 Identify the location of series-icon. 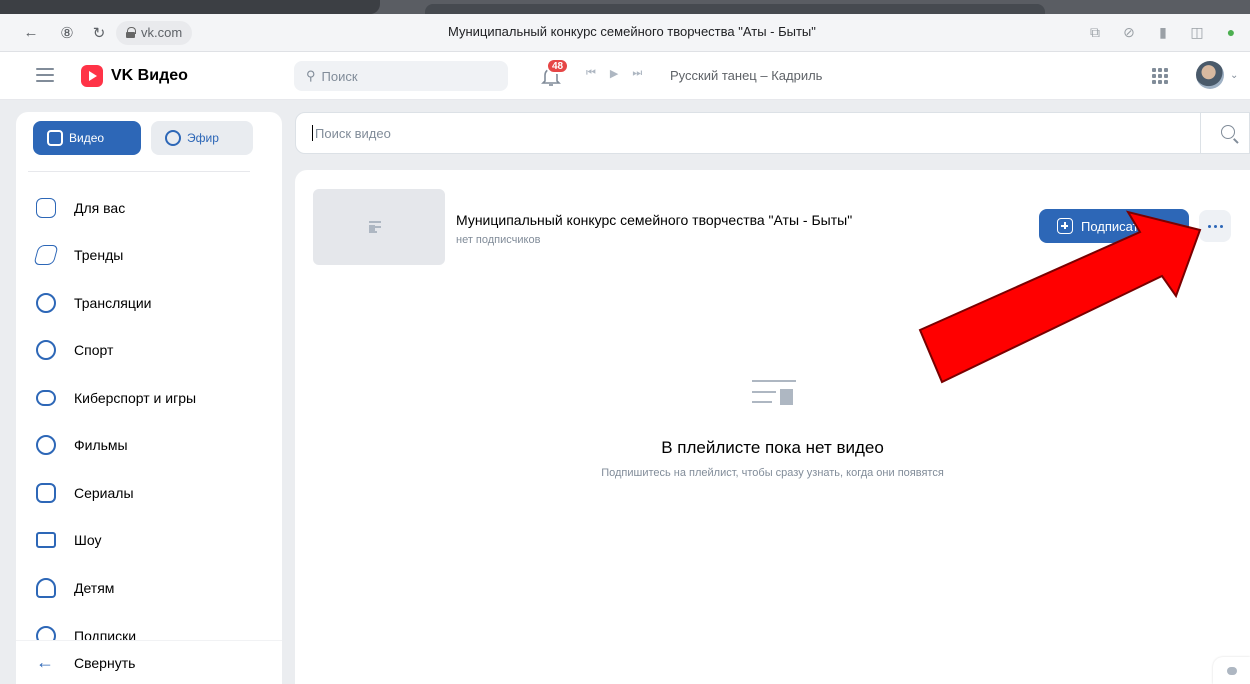
(46, 492).